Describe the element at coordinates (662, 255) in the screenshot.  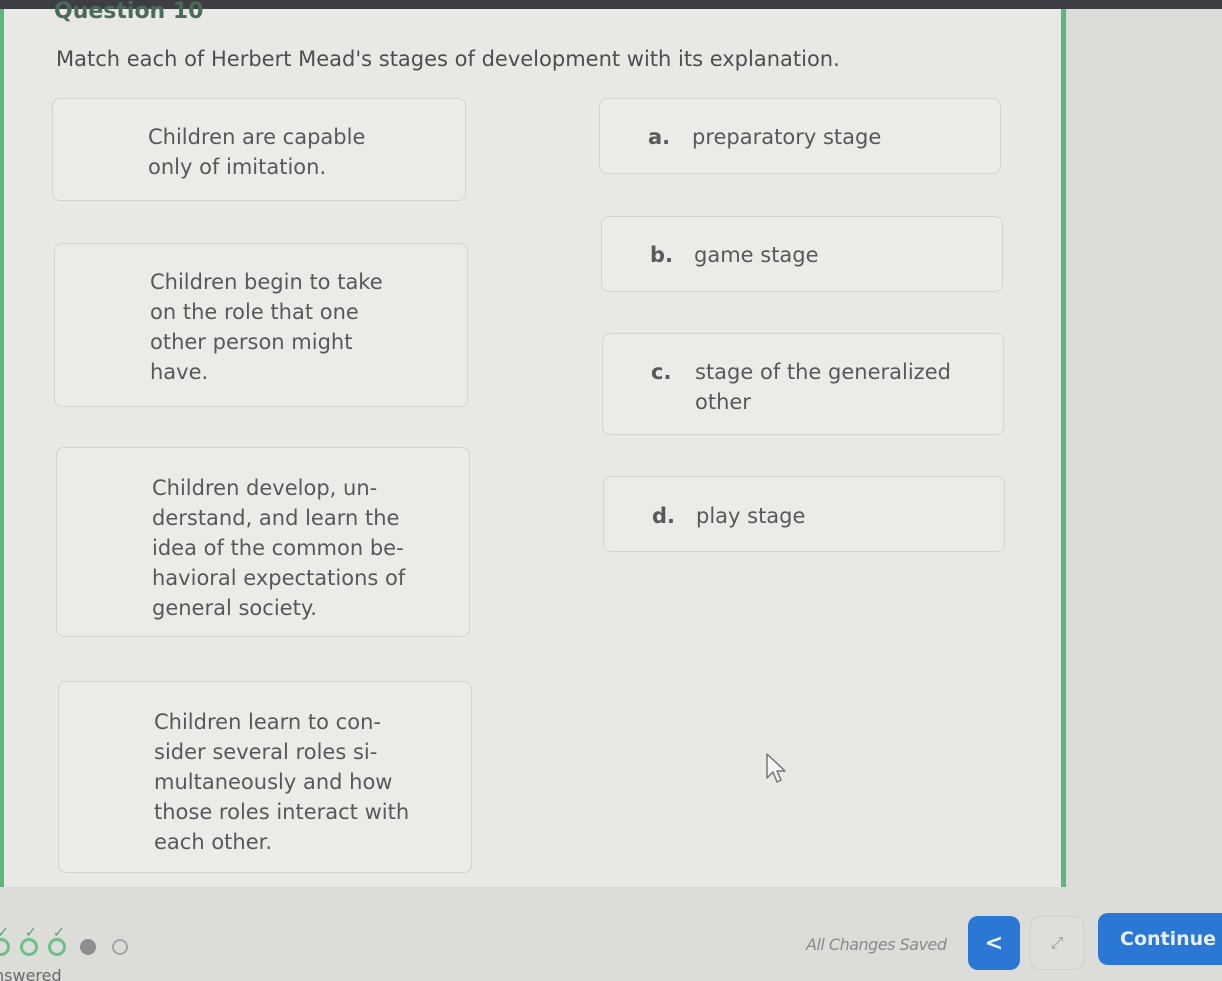
I see `option-letter: b.` at that location.